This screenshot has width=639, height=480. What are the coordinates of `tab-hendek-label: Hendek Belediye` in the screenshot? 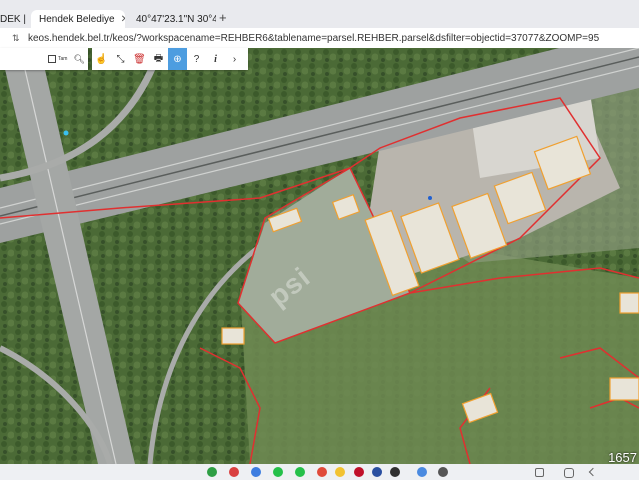 It's located at (77, 19).